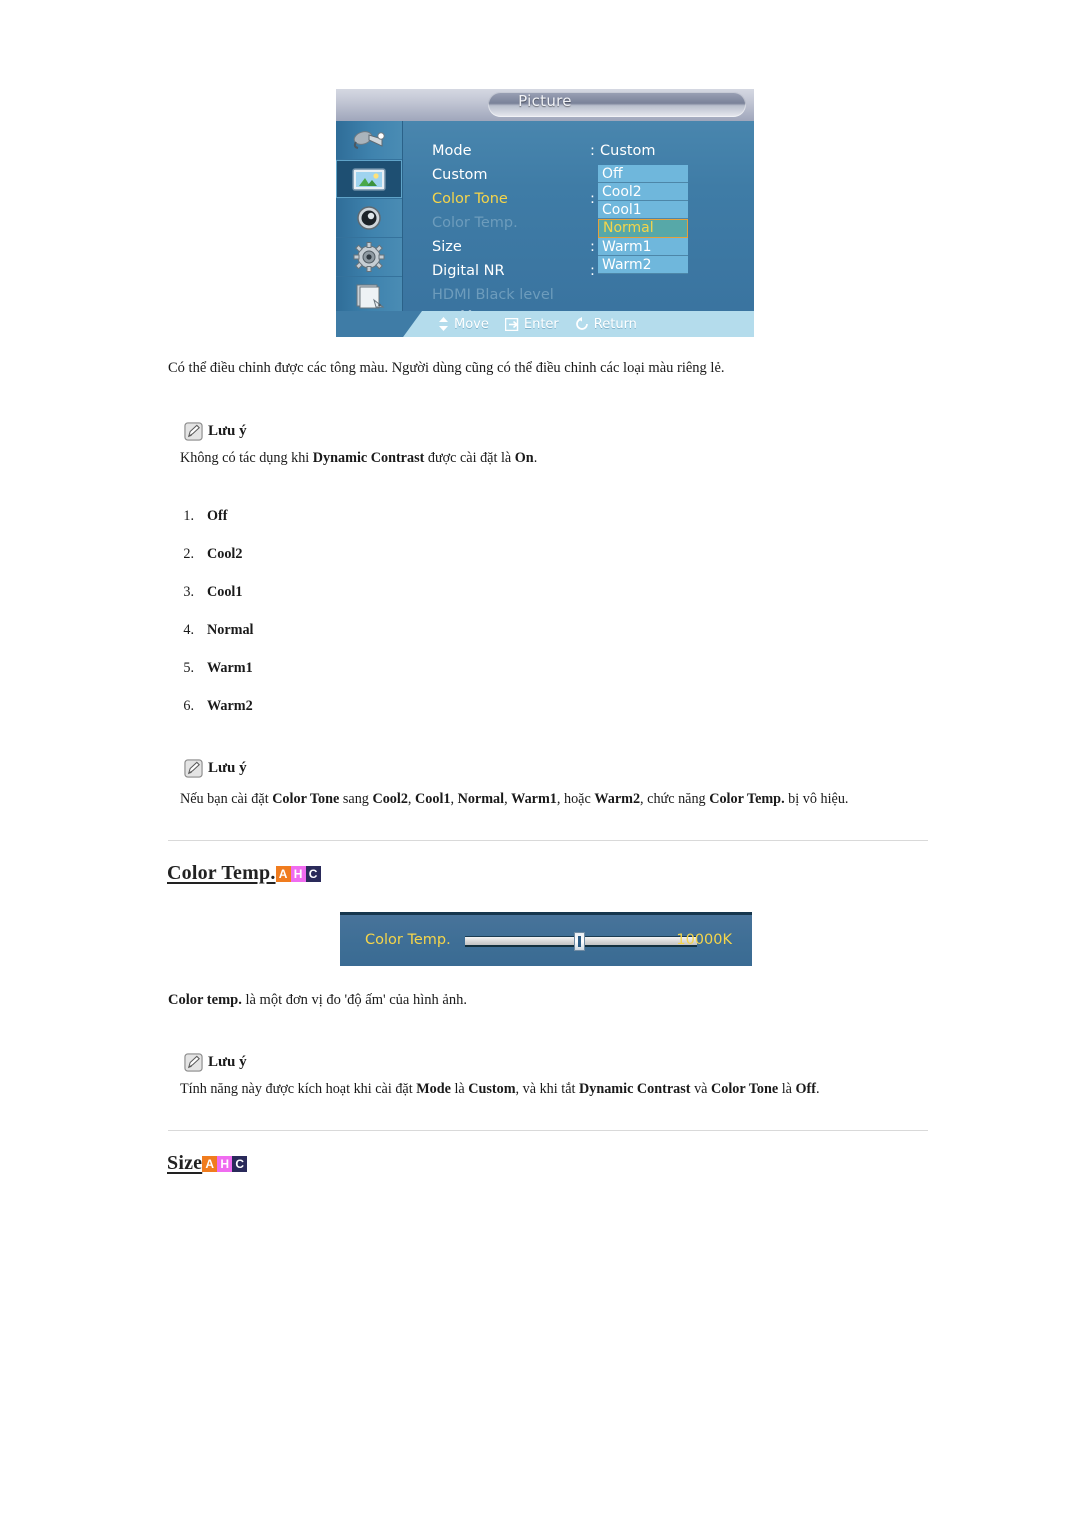 Image resolution: width=1080 pixels, height=1527 pixels. I want to click on note3-part-10: ., so click(818, 1089).